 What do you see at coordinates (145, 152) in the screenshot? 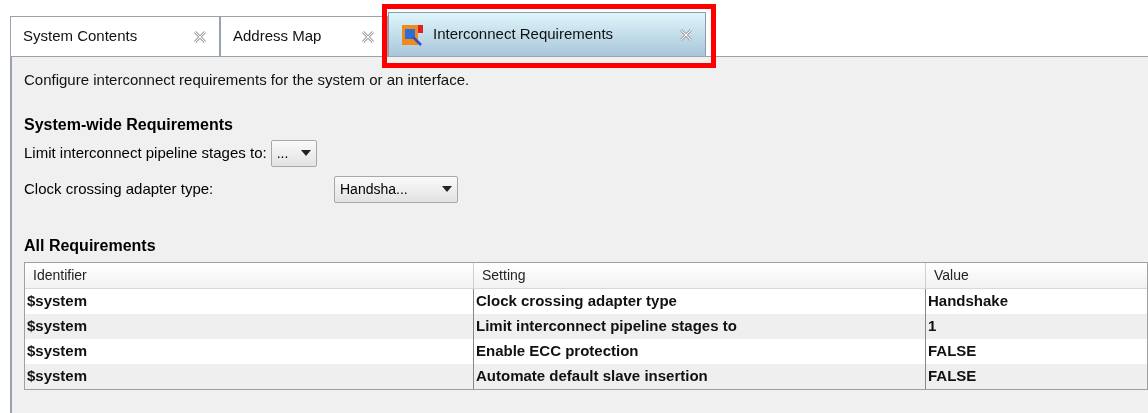
I see `field-label: Limit interconnect pipeline stages to:` at bounding box center [145, 152].